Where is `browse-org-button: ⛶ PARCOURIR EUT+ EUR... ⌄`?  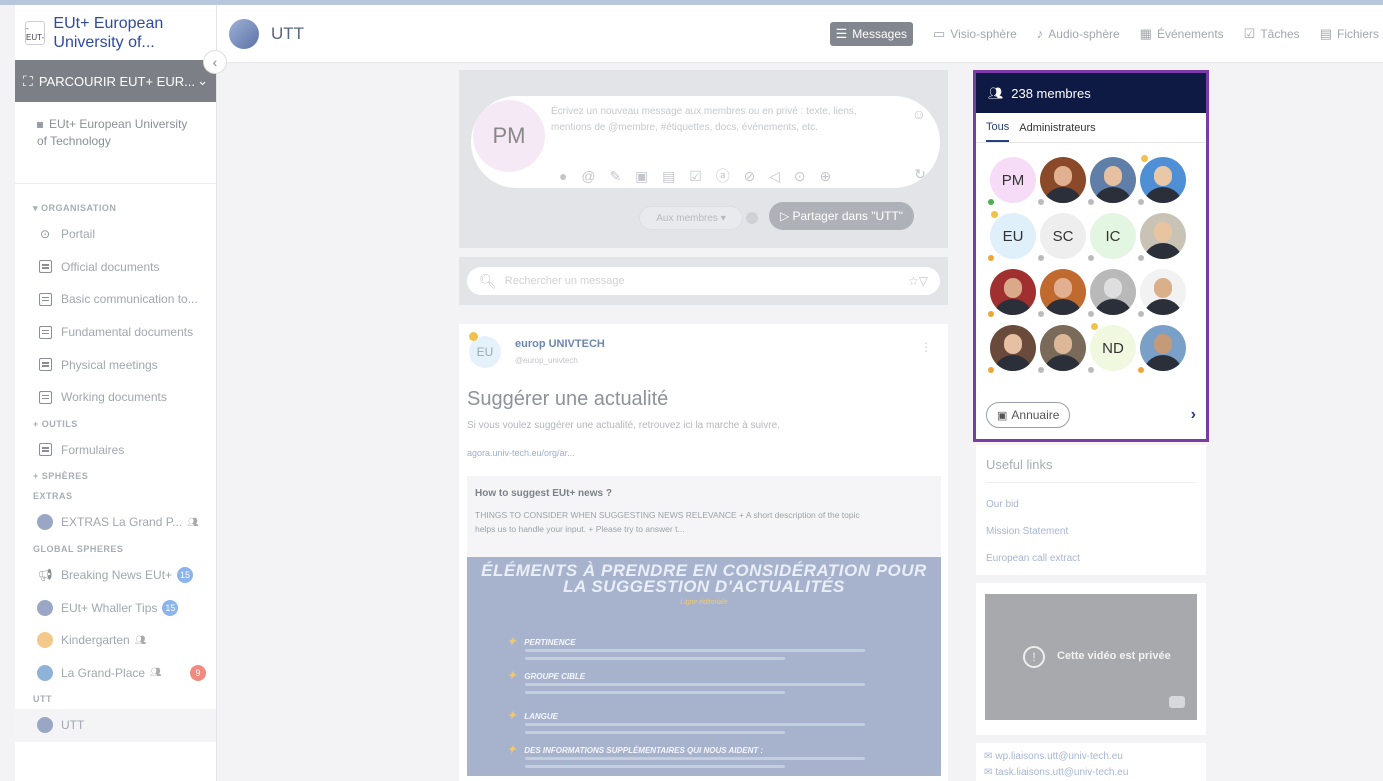 browse-org-button: ⛶ PARCOURIR EUT+ EUR... ⌄ is located at coordinates (115, 81).